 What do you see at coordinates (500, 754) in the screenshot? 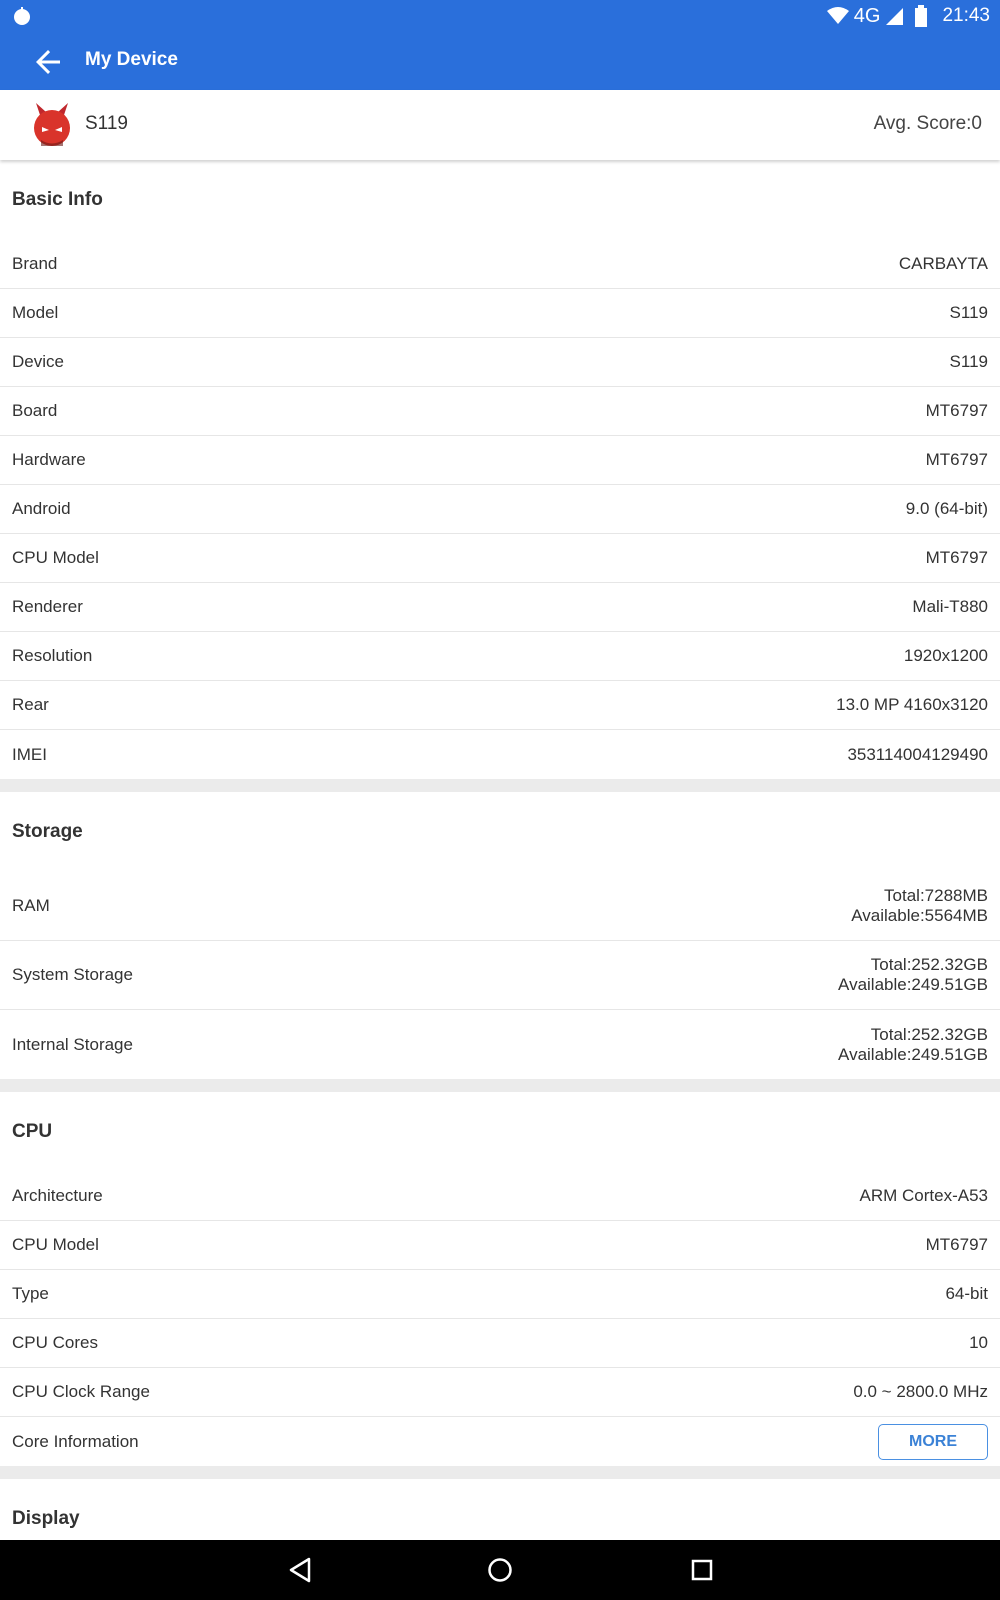
I see `info-row: IMEI 353114004129490` at bounding box center [500, 754].